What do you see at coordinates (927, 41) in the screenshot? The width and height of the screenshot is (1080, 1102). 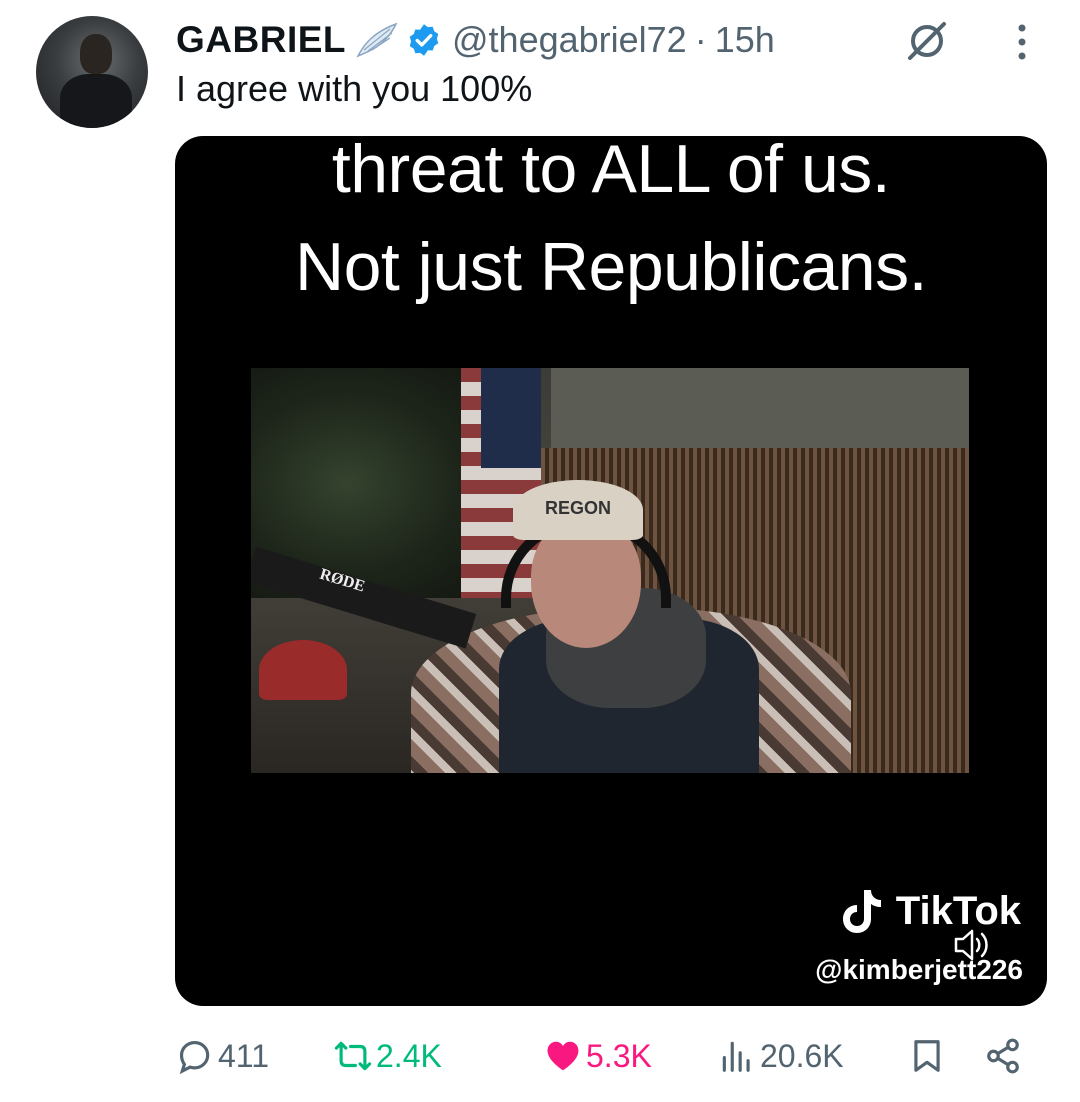 I see `grok-icon` at bounding box center [927, 41].